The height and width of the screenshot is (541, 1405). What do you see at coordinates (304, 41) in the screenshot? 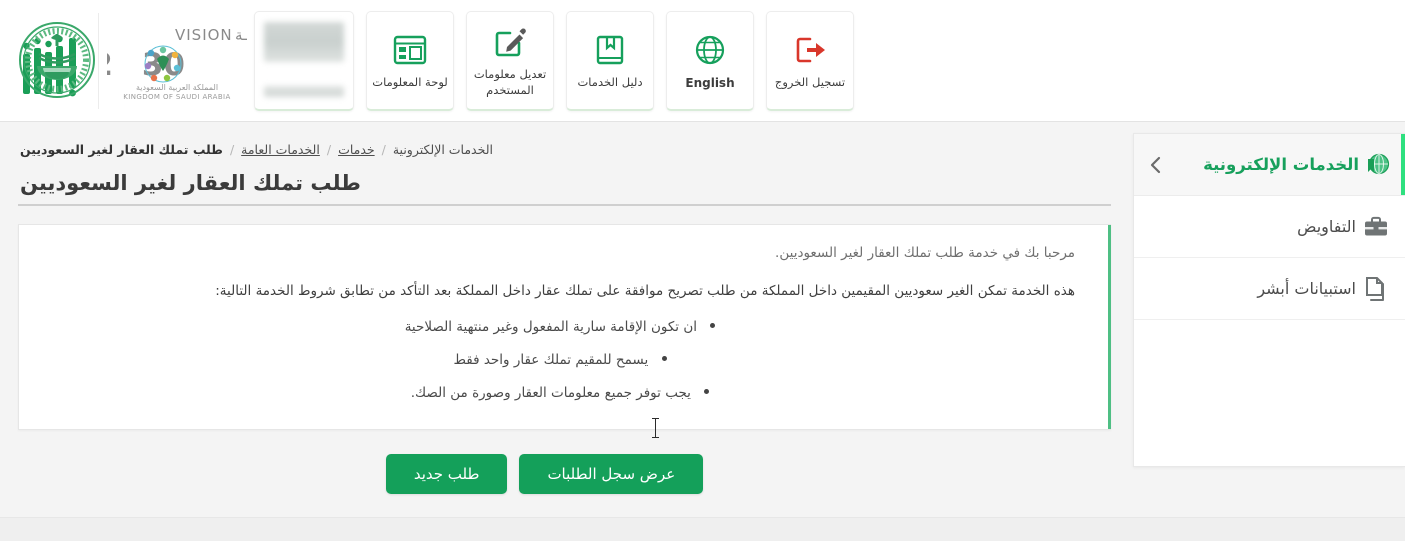
I see `redacted-block` at bounding box center [304, 41].